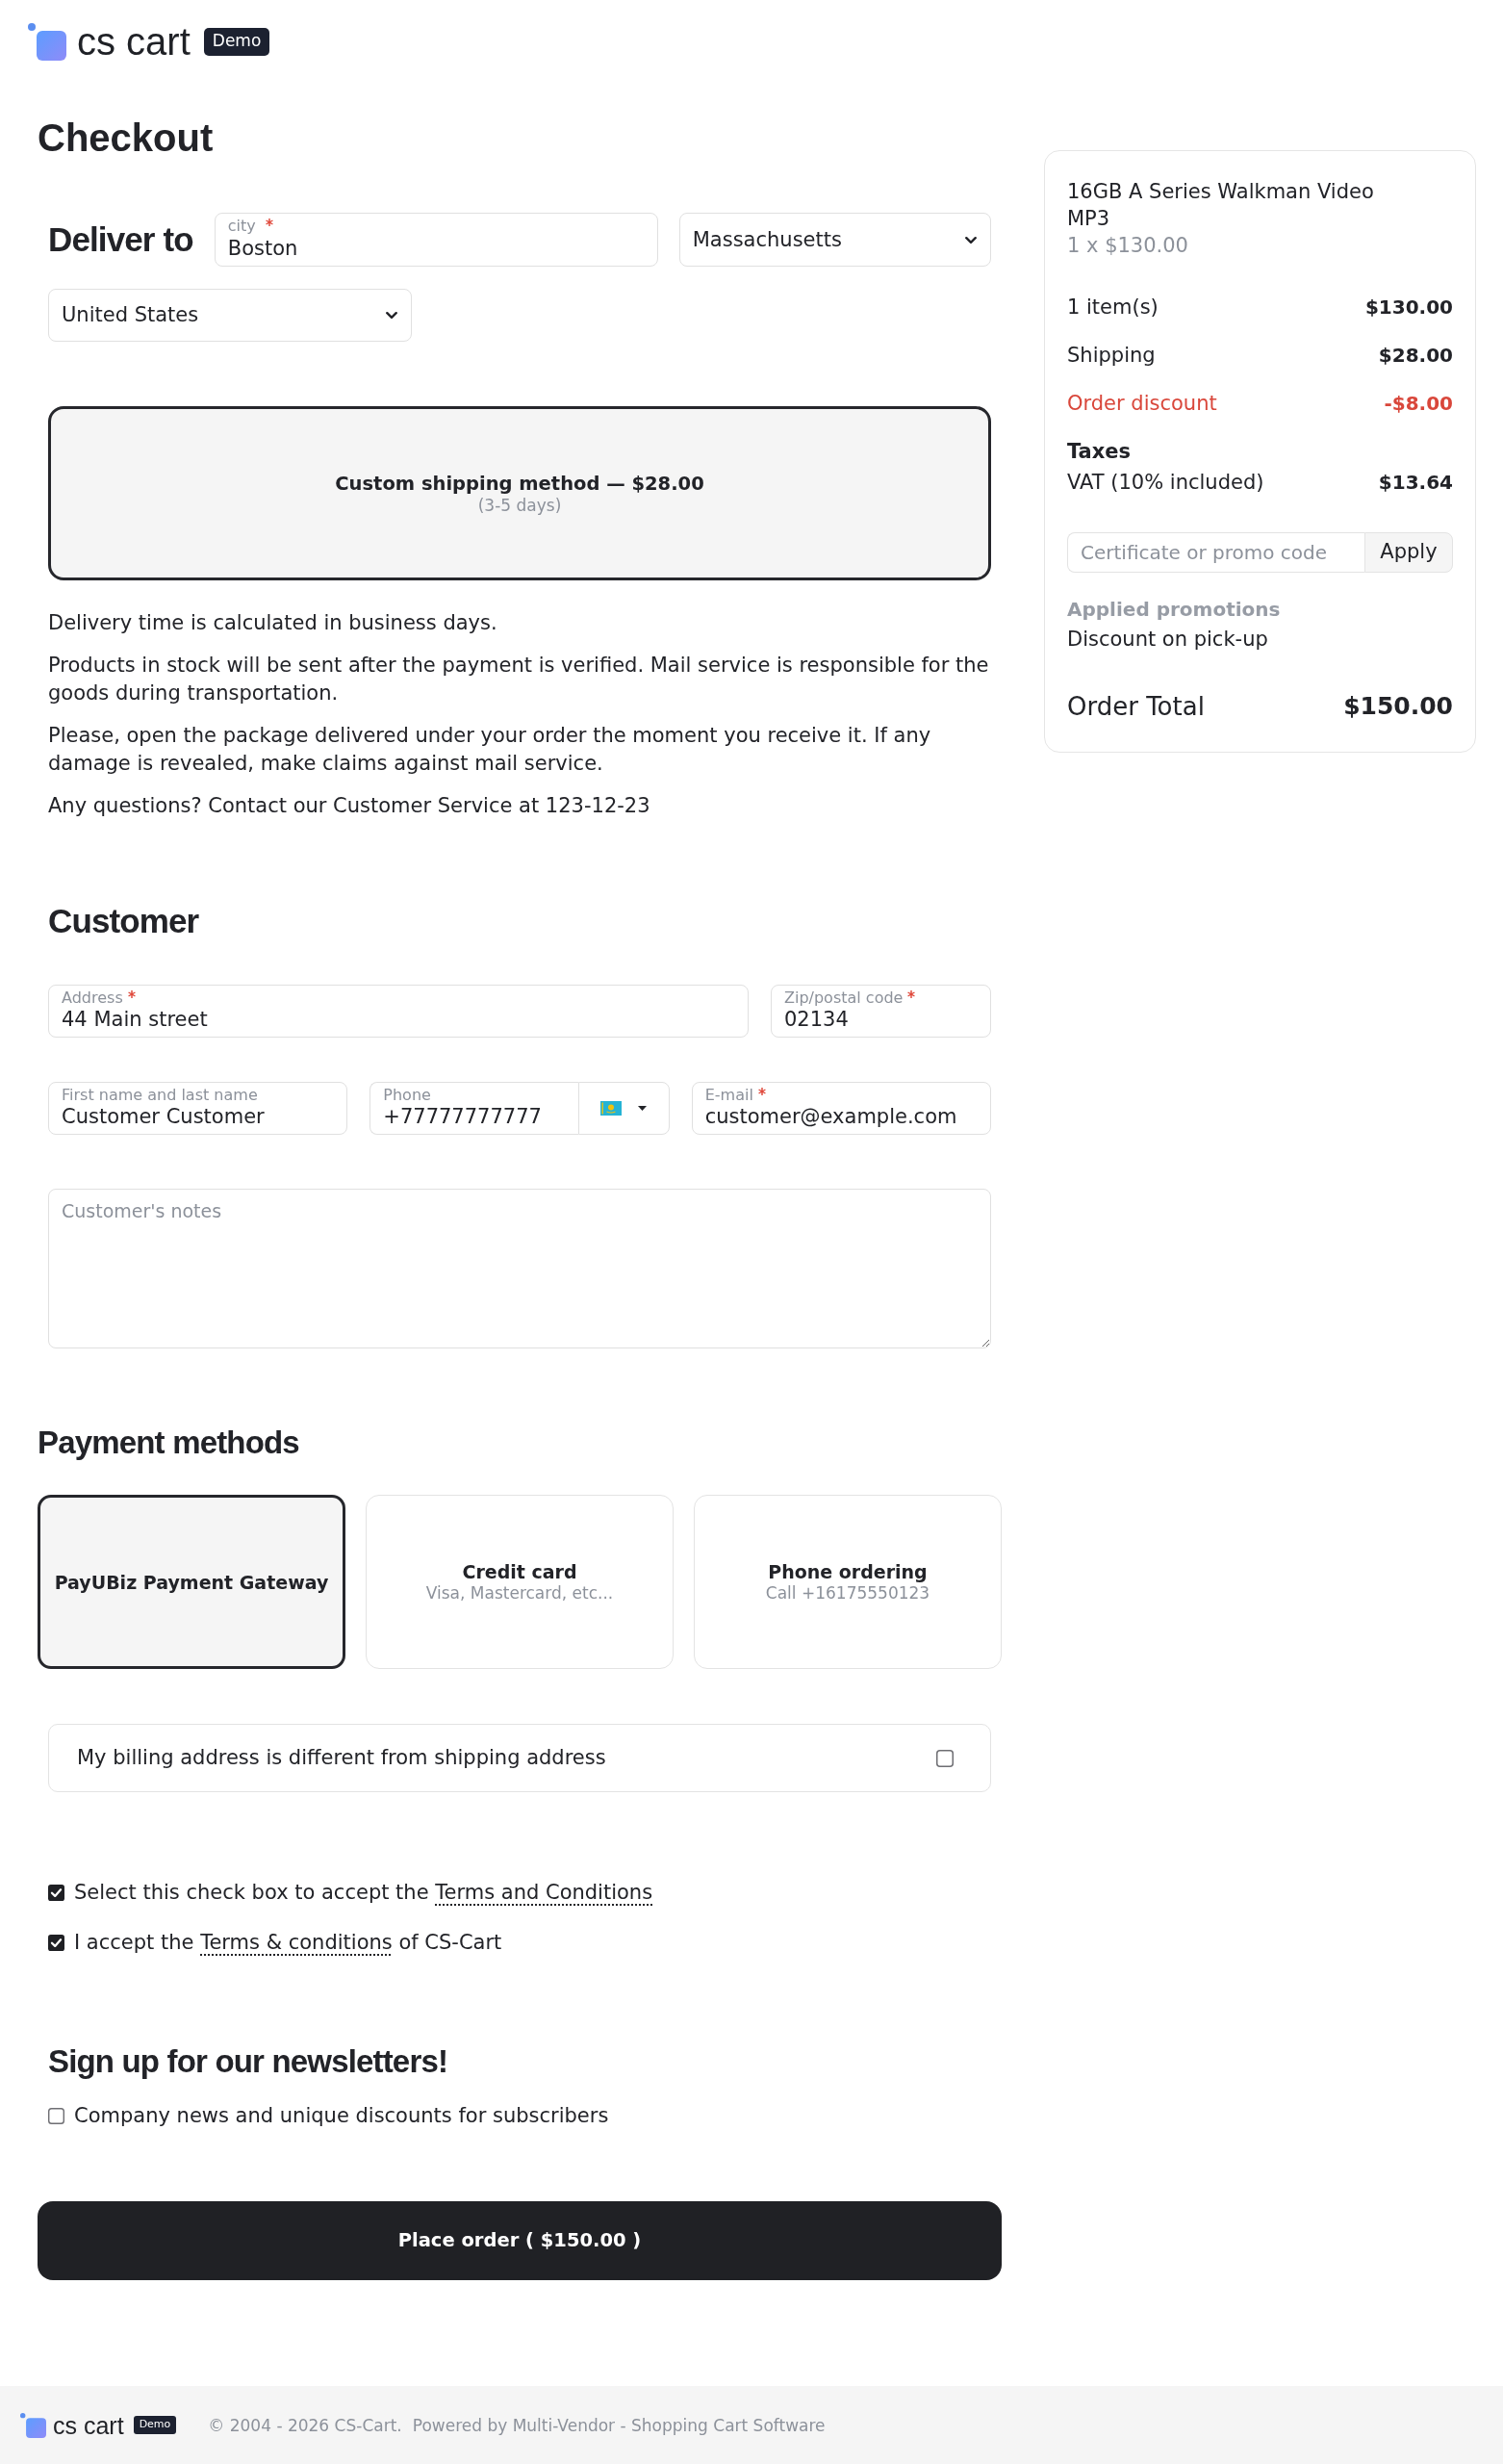 This screenshot has width=1503, height=2464. I want to click on section-heading: Sign up for our newsletters!, so click(248, 2061).